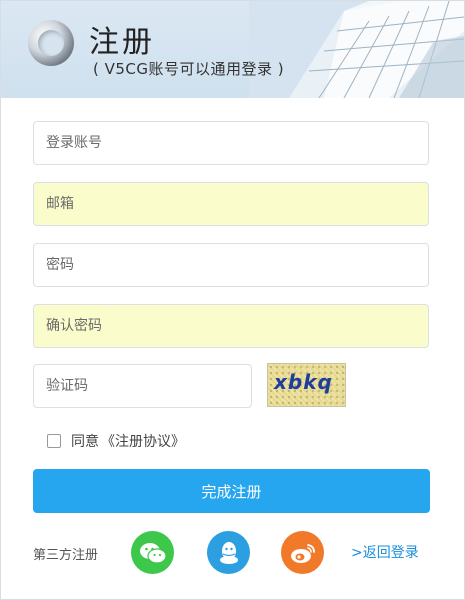 The image size is (465, 600). Describe the element at coordinates (189, 69) in the screenshot. I see `page-subtitle: ( V5CG账号可以通用登录 )` at that location.